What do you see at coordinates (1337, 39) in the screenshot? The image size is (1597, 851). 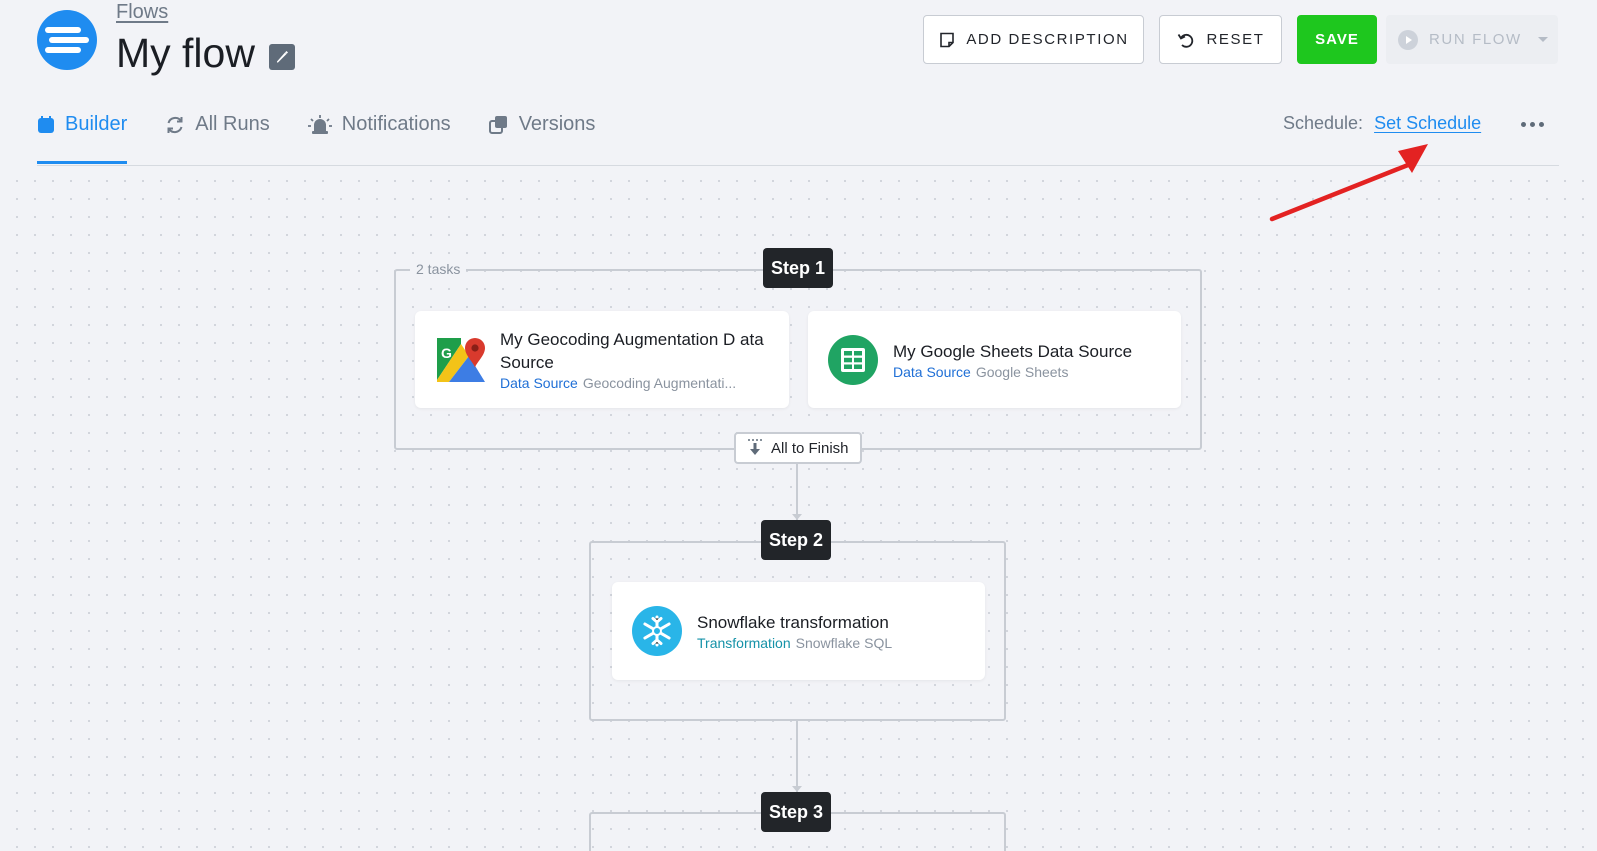 I see `save-button: SAVE` at bounding box center [1337, 39].